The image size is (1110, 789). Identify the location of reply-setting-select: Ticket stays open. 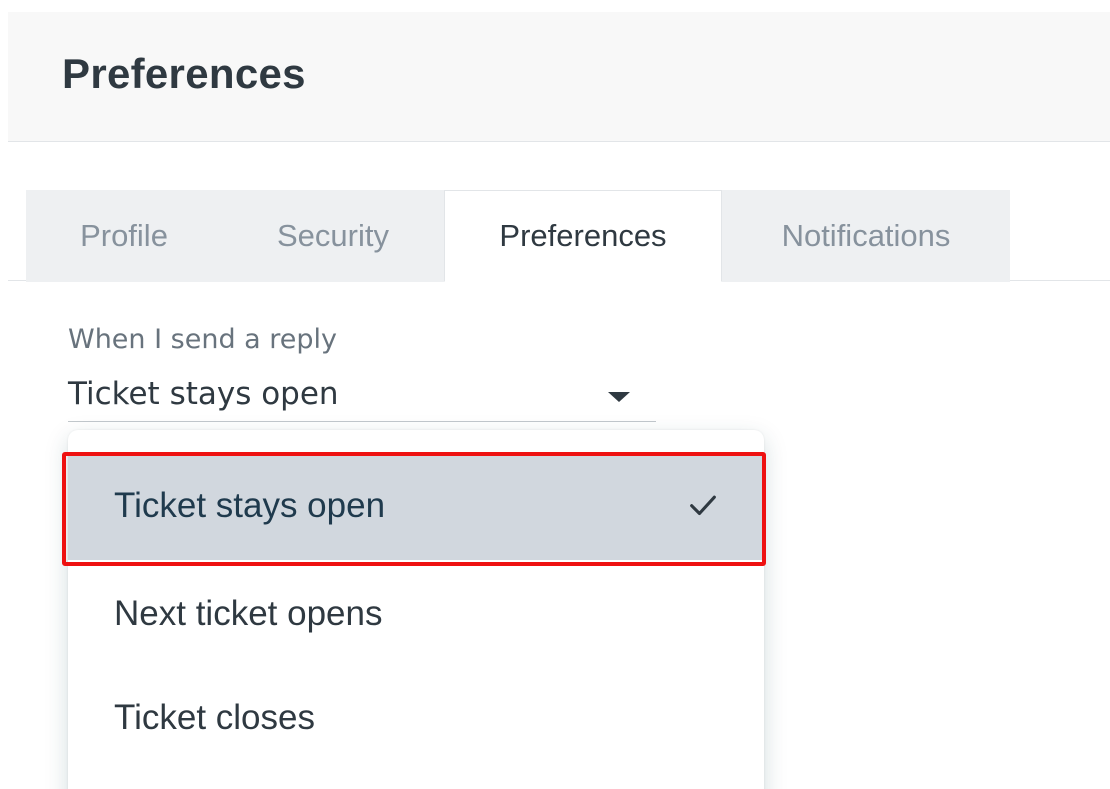
(362, 397).